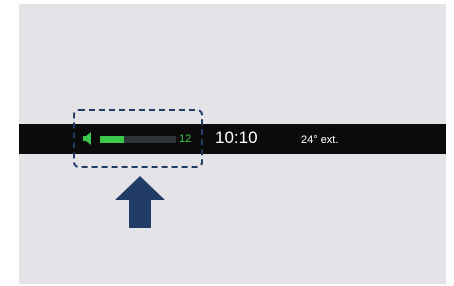 This screenshot has height=286, width=454. Describe the element at coordinates (236, 137) in the screenshot. I see `clock-time: 10:10` at that location.